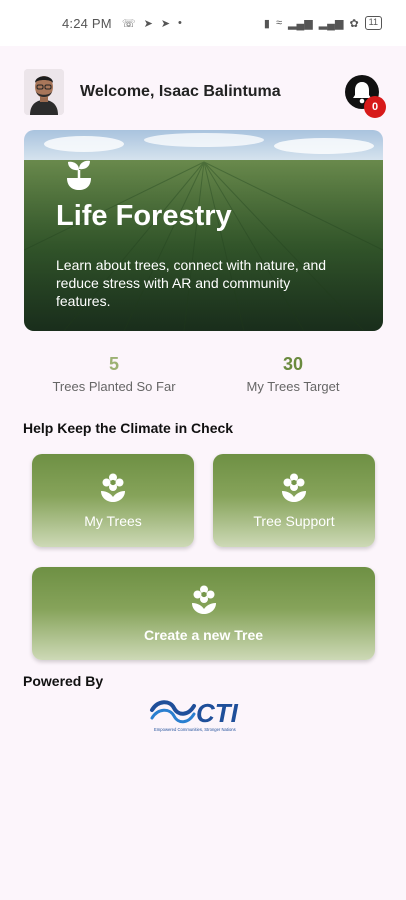 The image size is (406, 900). I want to click on notification-badge: 0, so click(375, 107).